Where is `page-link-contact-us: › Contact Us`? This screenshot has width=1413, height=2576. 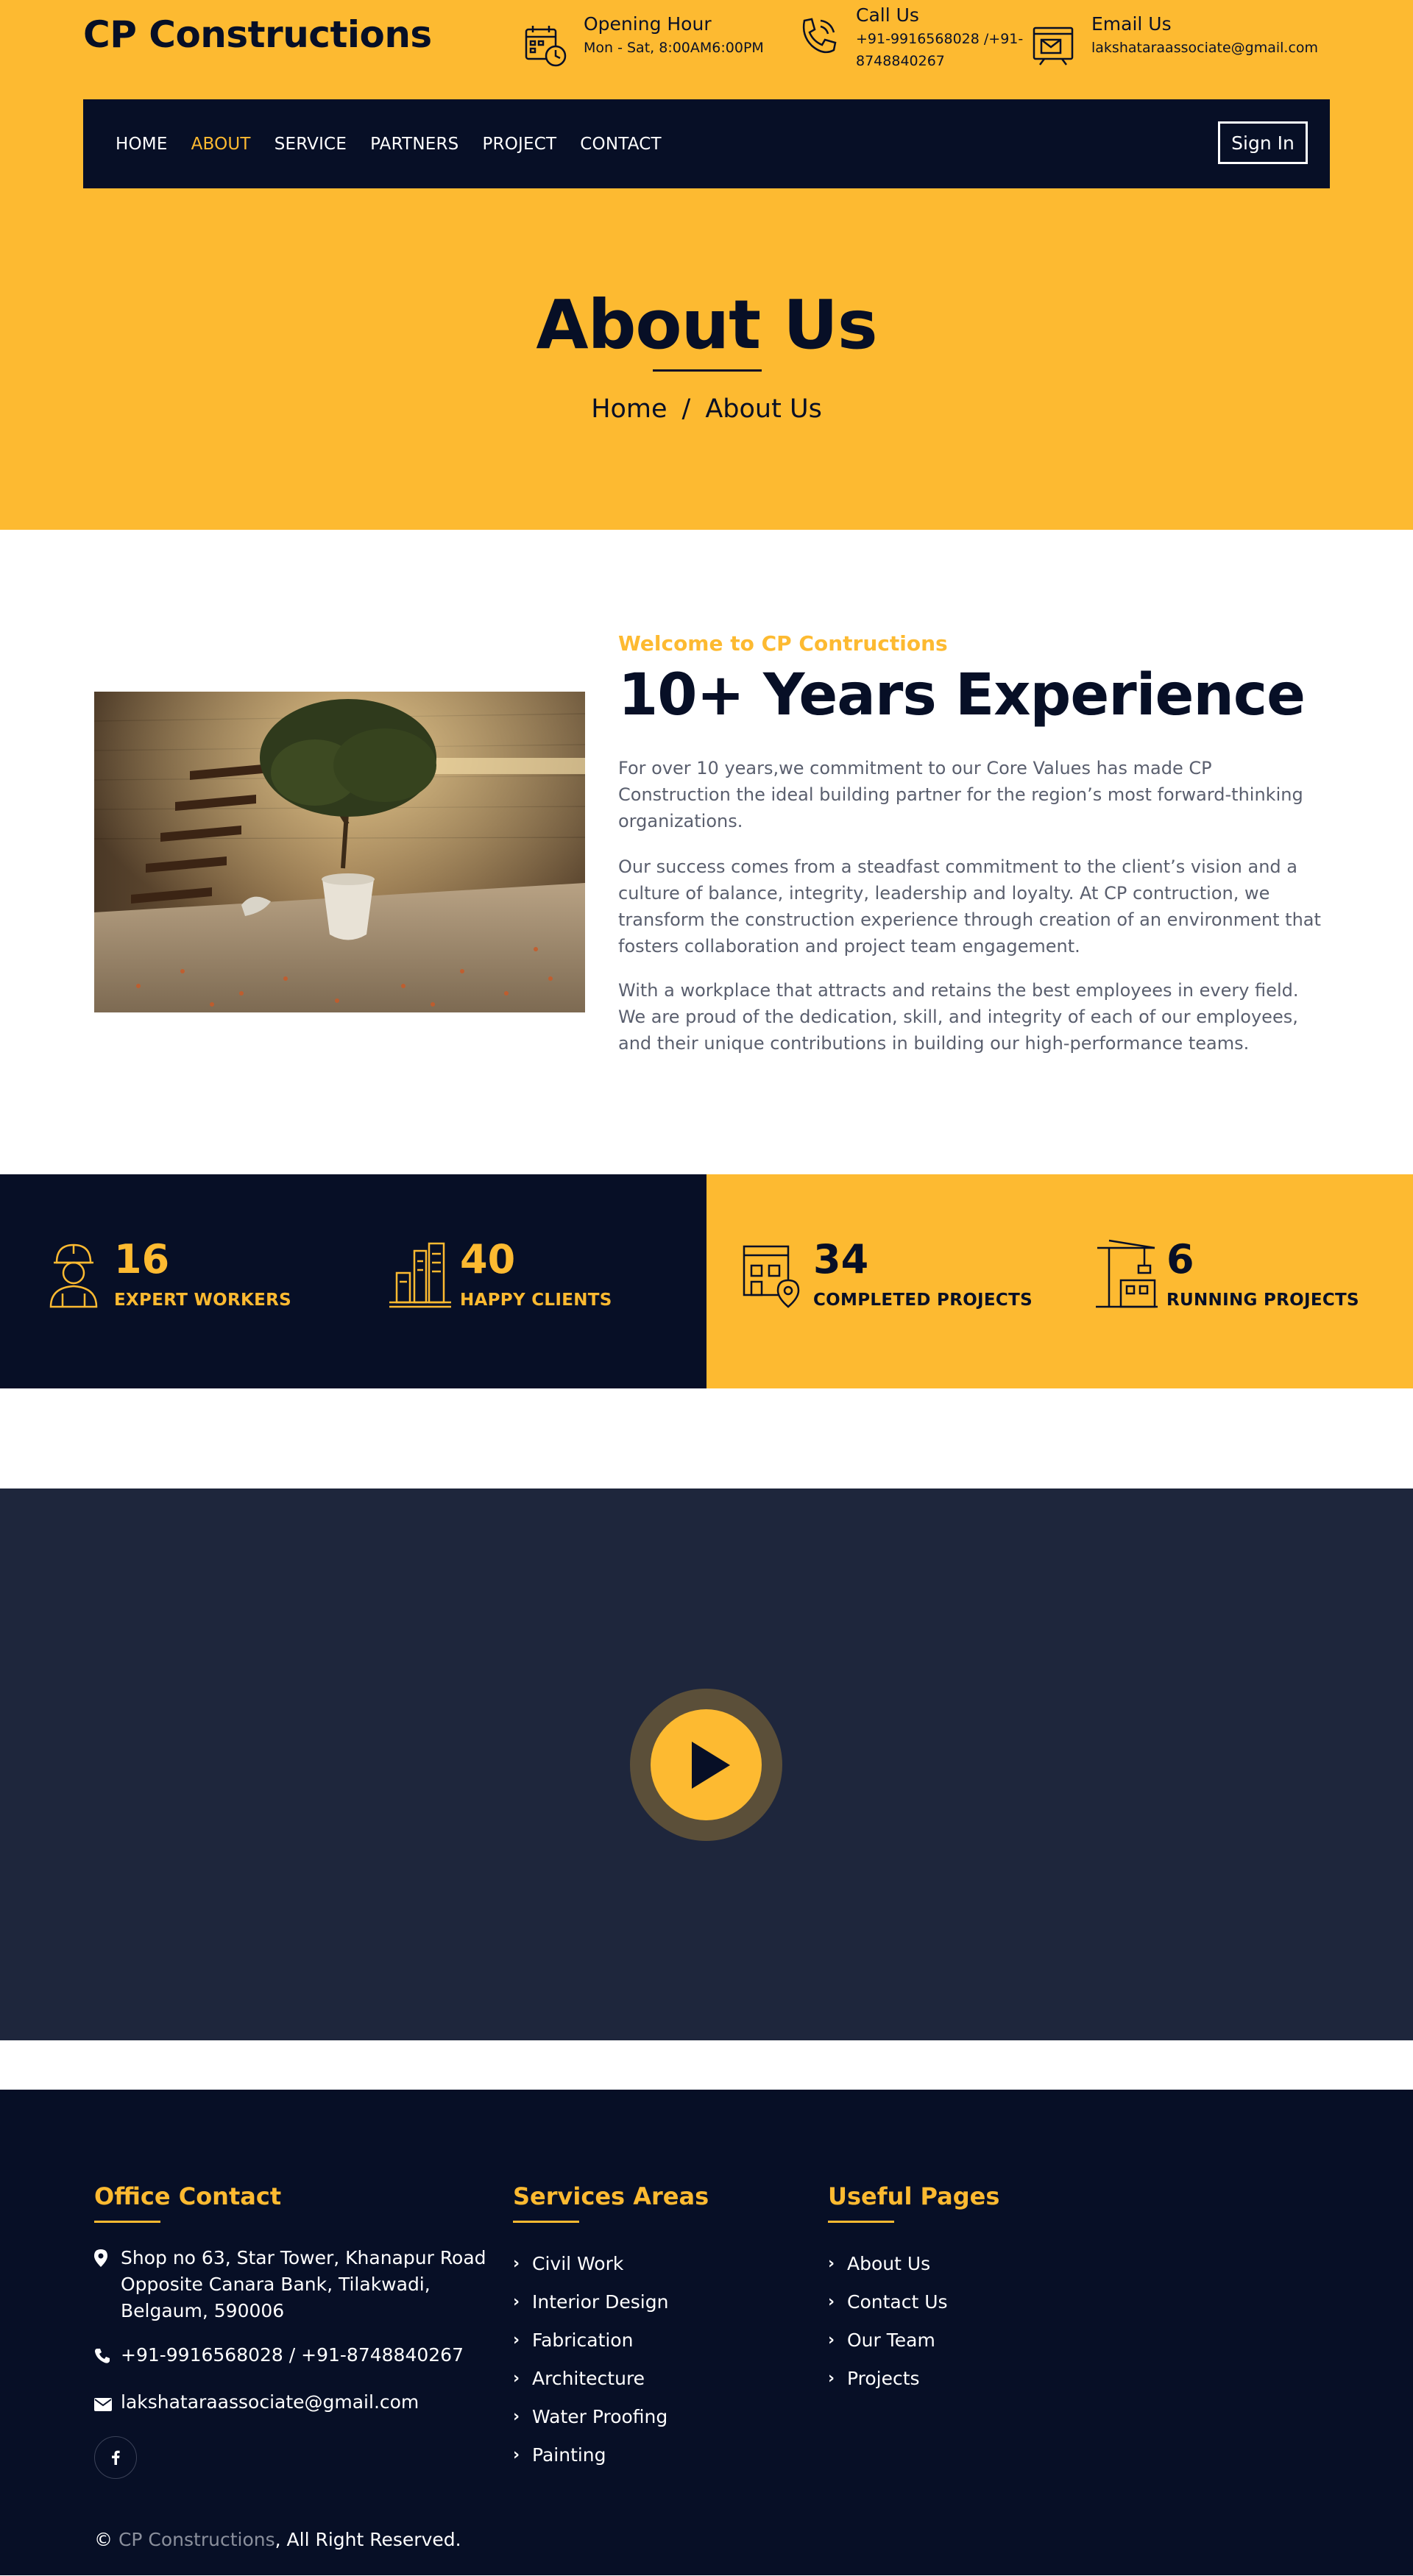 page-link-contact-us: › Contact Us is located at coordinates (913, 2302).